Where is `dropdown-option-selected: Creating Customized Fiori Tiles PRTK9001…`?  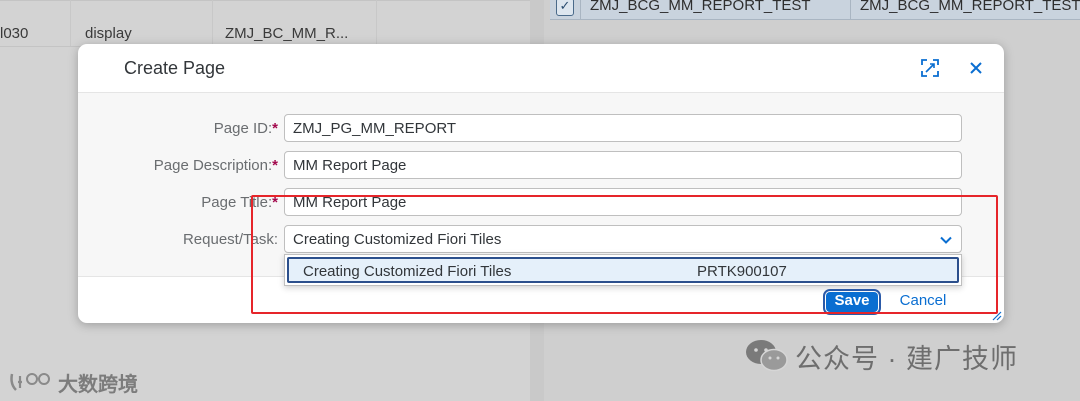 dropdown-option-selected: Creating Customized Fiori Tiles PRTK9001… is located at coordinates (623, 270).